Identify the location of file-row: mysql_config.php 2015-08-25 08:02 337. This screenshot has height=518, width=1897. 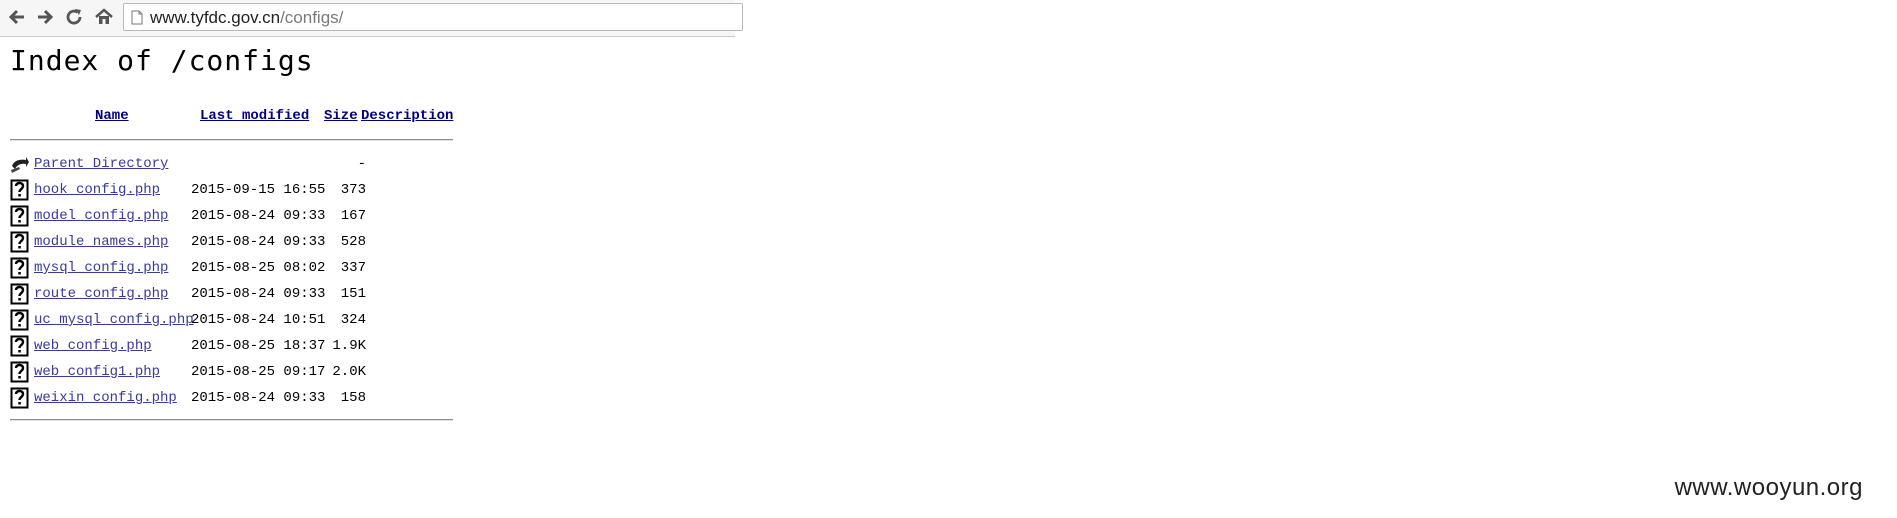
(240, 268).